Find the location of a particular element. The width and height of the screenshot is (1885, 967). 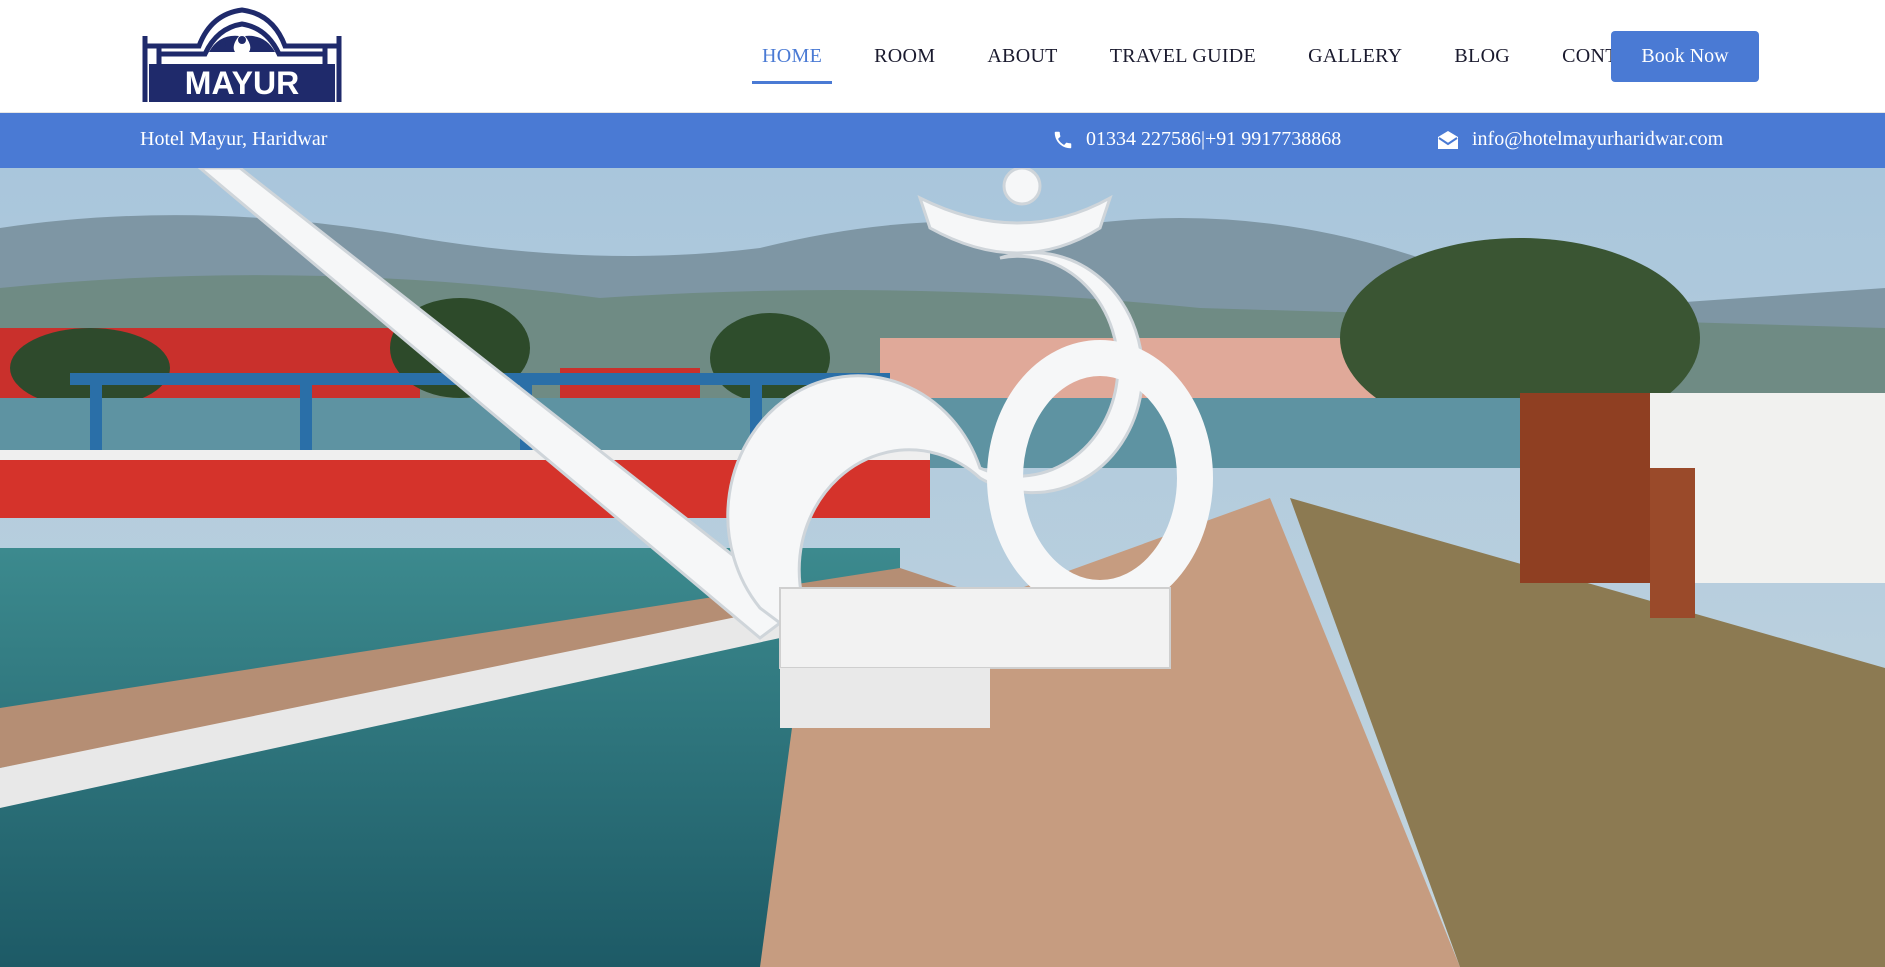

nav-item-home: HOME is located at coordinates (792, 60).